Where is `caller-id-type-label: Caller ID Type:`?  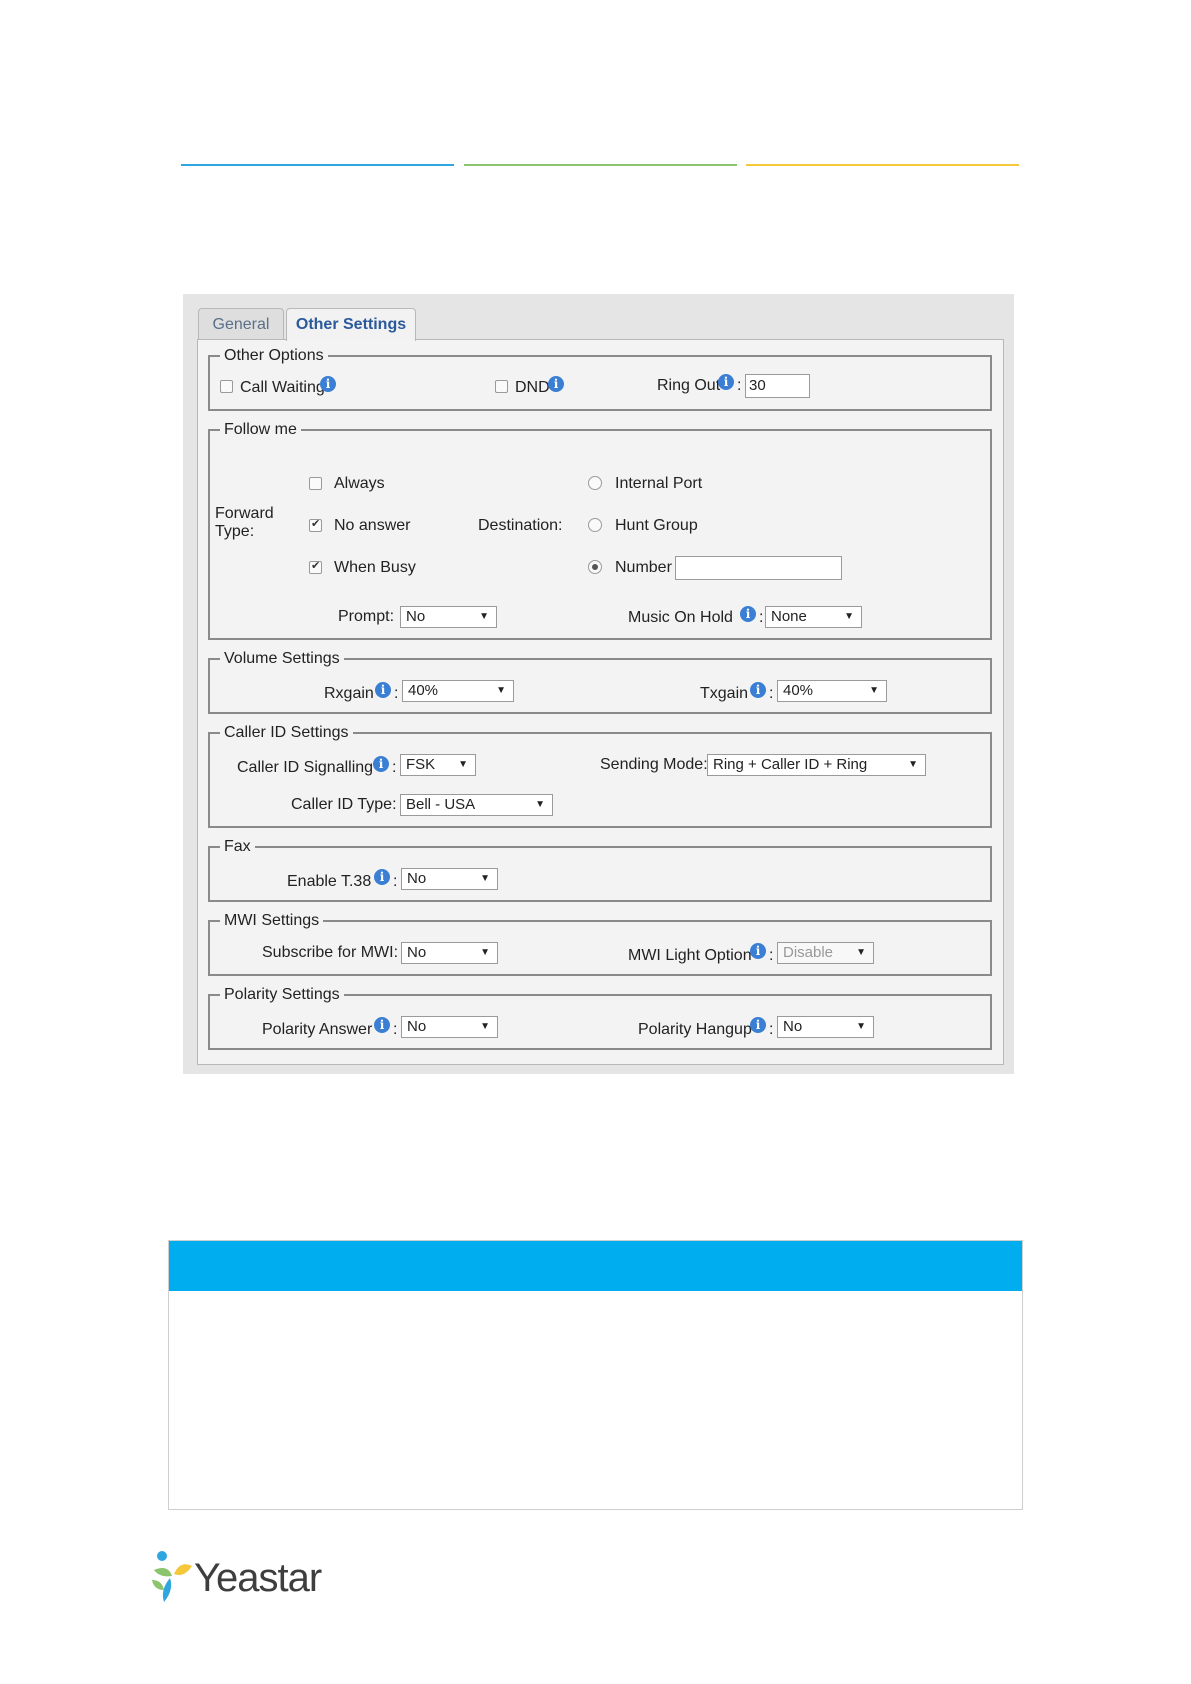
caller-id-type-label: Caller ID Type: is located at coordinates (344, 804).